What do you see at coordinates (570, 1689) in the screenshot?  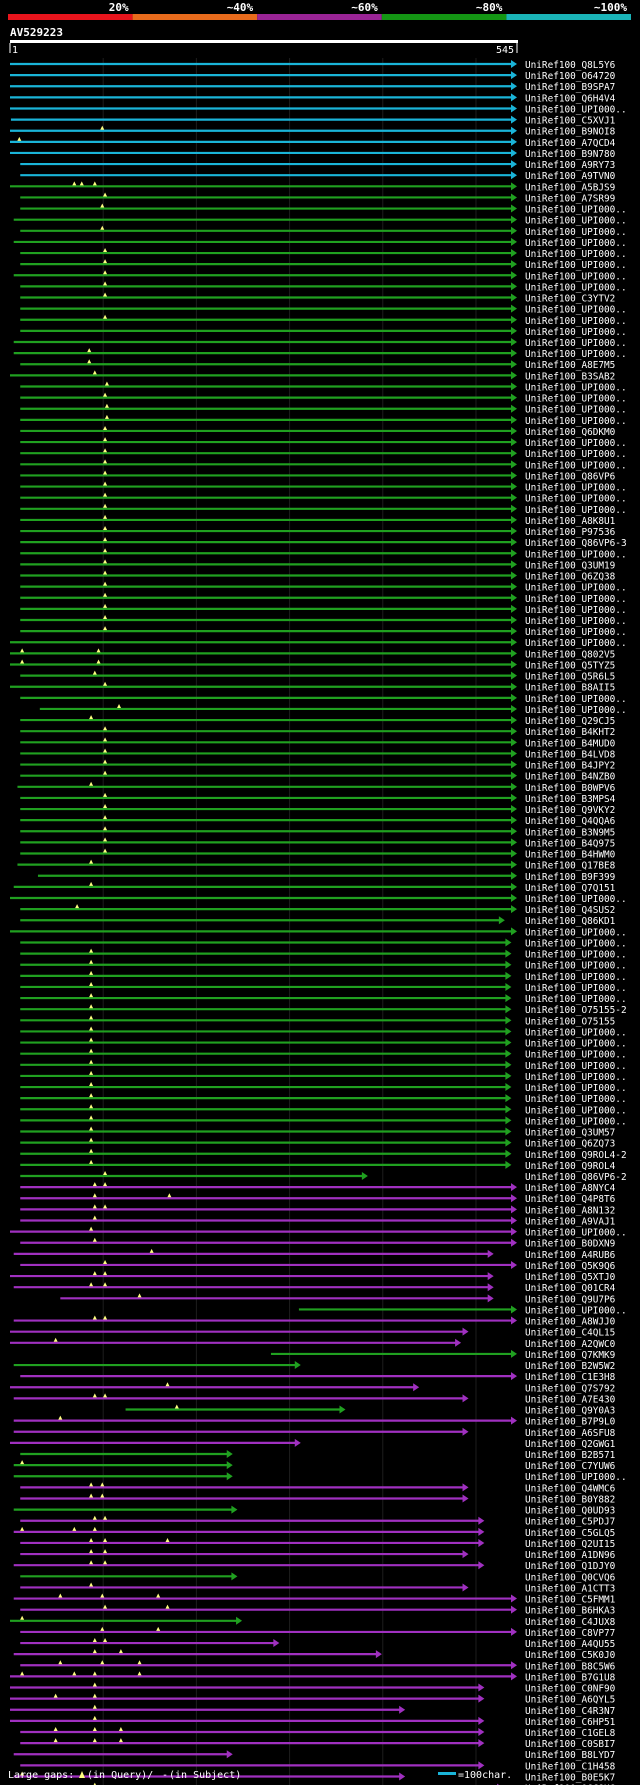 I see `hit-label: UniRef100_C0NF90` at bounding box center [570, 1689].